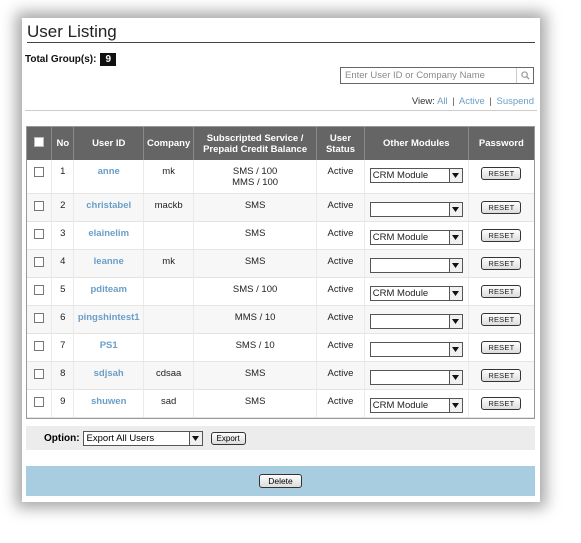  I want to click on user-id-link: pditeam, so click(108, 289).